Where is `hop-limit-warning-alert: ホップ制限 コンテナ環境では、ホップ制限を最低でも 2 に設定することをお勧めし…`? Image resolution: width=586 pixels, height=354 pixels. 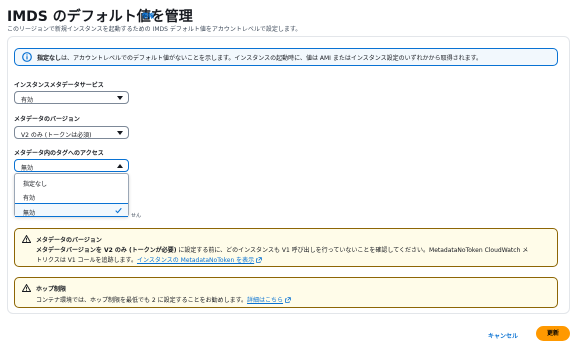 hop-limit-warning-alert: ホップ制限 コンテナ環境では、ホップ制限を最低でも 2 に設定することをお勧めし… is located at coordinates (286, 292).